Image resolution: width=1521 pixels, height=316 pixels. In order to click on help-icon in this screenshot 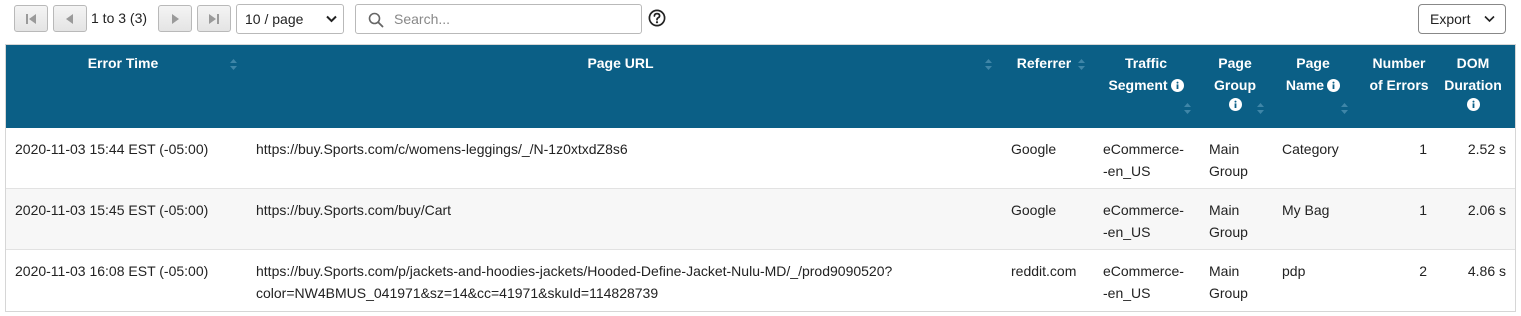, I will do `click(657, 18)`.